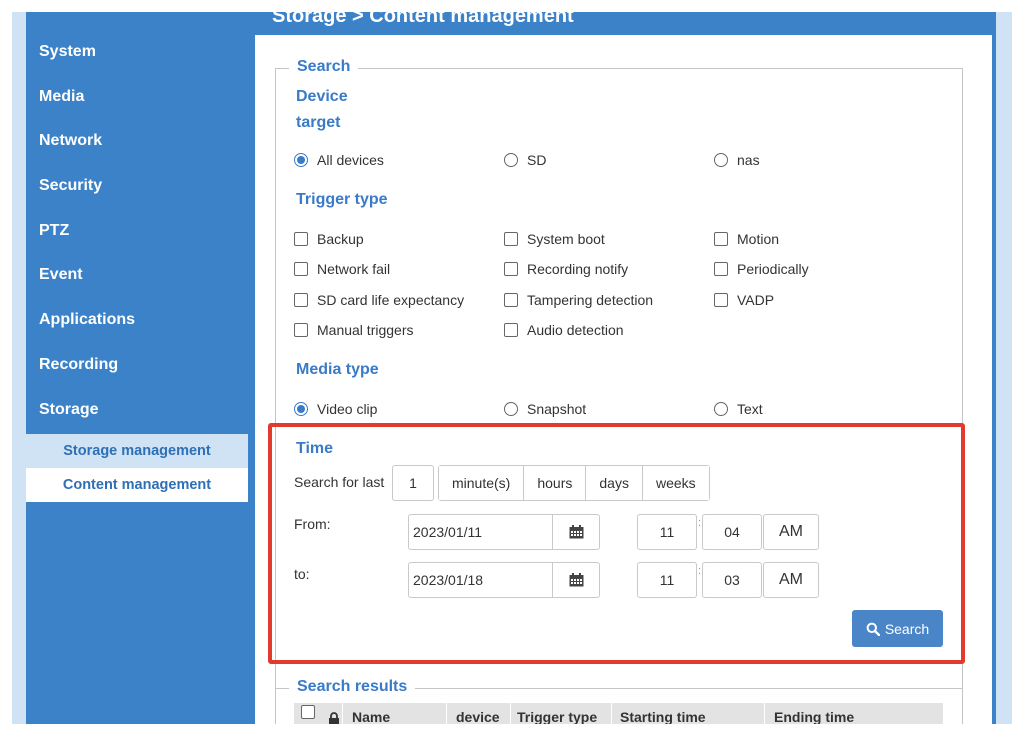  I want to click on option-label: Text, so click(750, 409).